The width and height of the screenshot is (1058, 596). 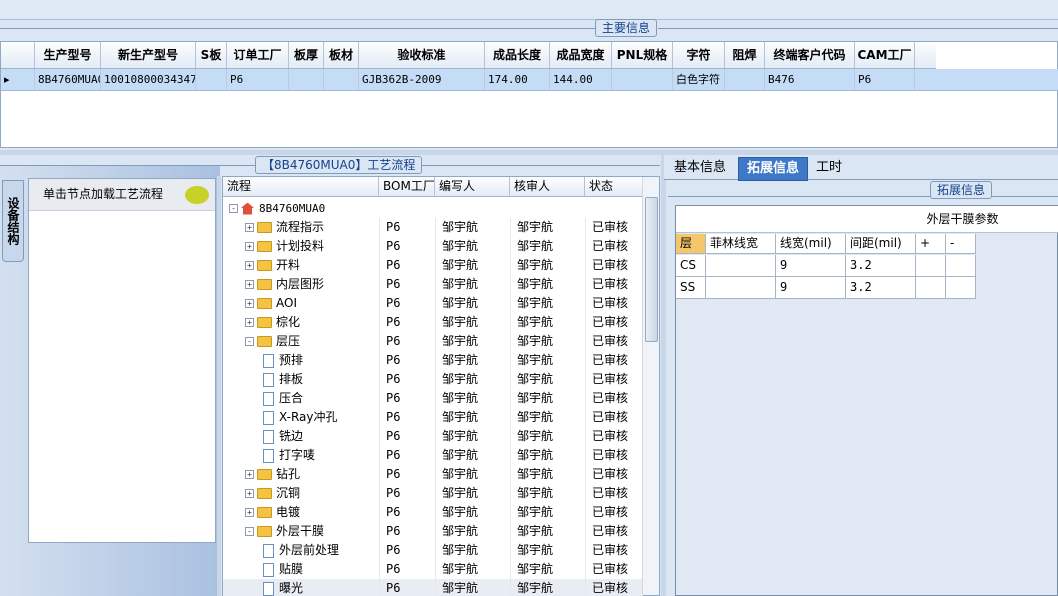 What do you see at coordinates (433, 436) in the screenshot?
I see `tree-row: 铣边 P6 邹宇航 邹宇航 已审核` at bounding box center [433, 436].